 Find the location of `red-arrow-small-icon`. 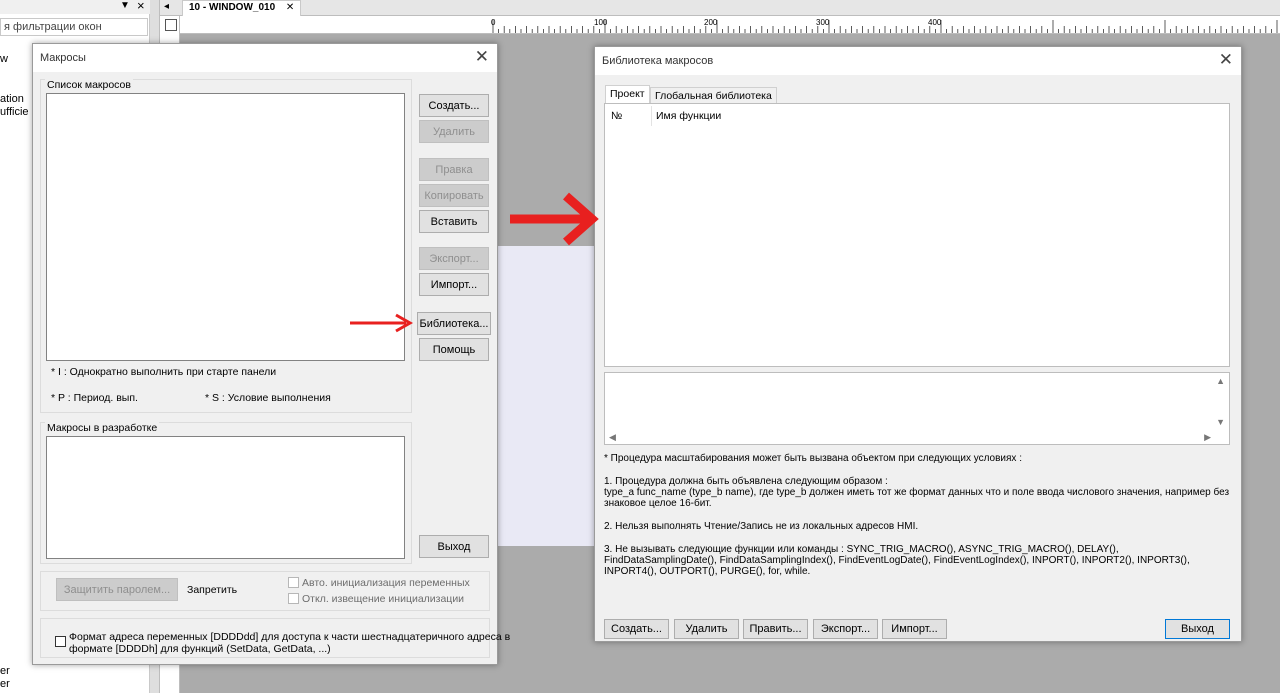

red-arrow-small-icon is located at coordinates (382, 323).